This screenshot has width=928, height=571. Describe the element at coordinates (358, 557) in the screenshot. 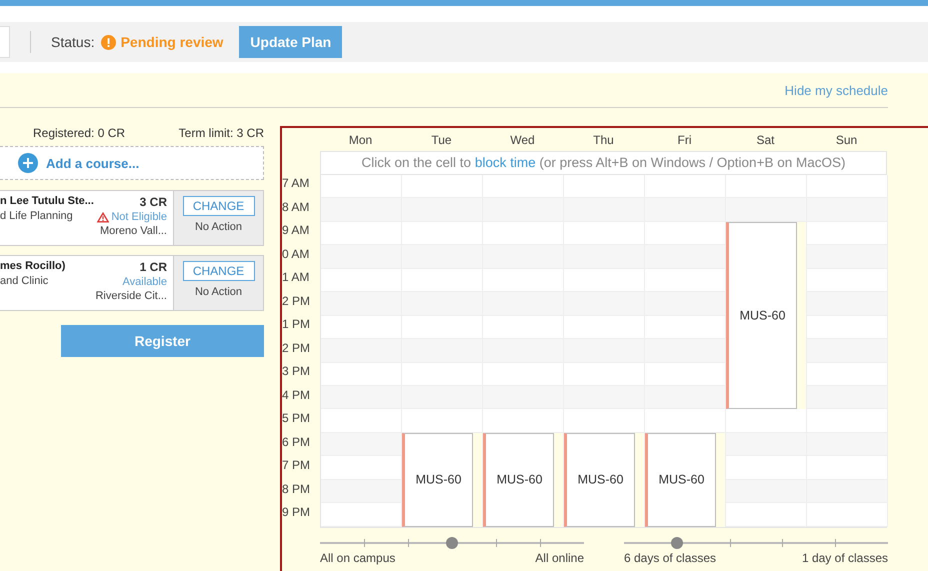

I see `slider-label: All on campus` at that location.